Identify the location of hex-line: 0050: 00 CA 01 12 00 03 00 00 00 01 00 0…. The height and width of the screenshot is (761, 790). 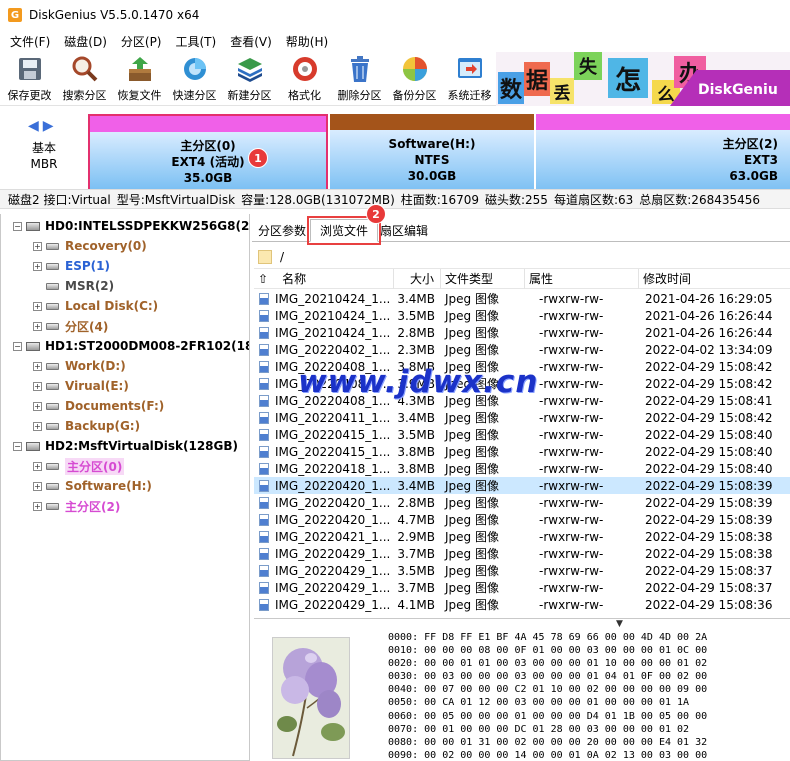
(547, 702).